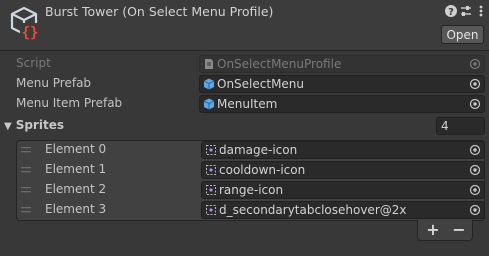  What do you see at coordinates (39, 125) in the screenshot?
I see `sprites-label: Sprites` at bounding box center [39, 125].